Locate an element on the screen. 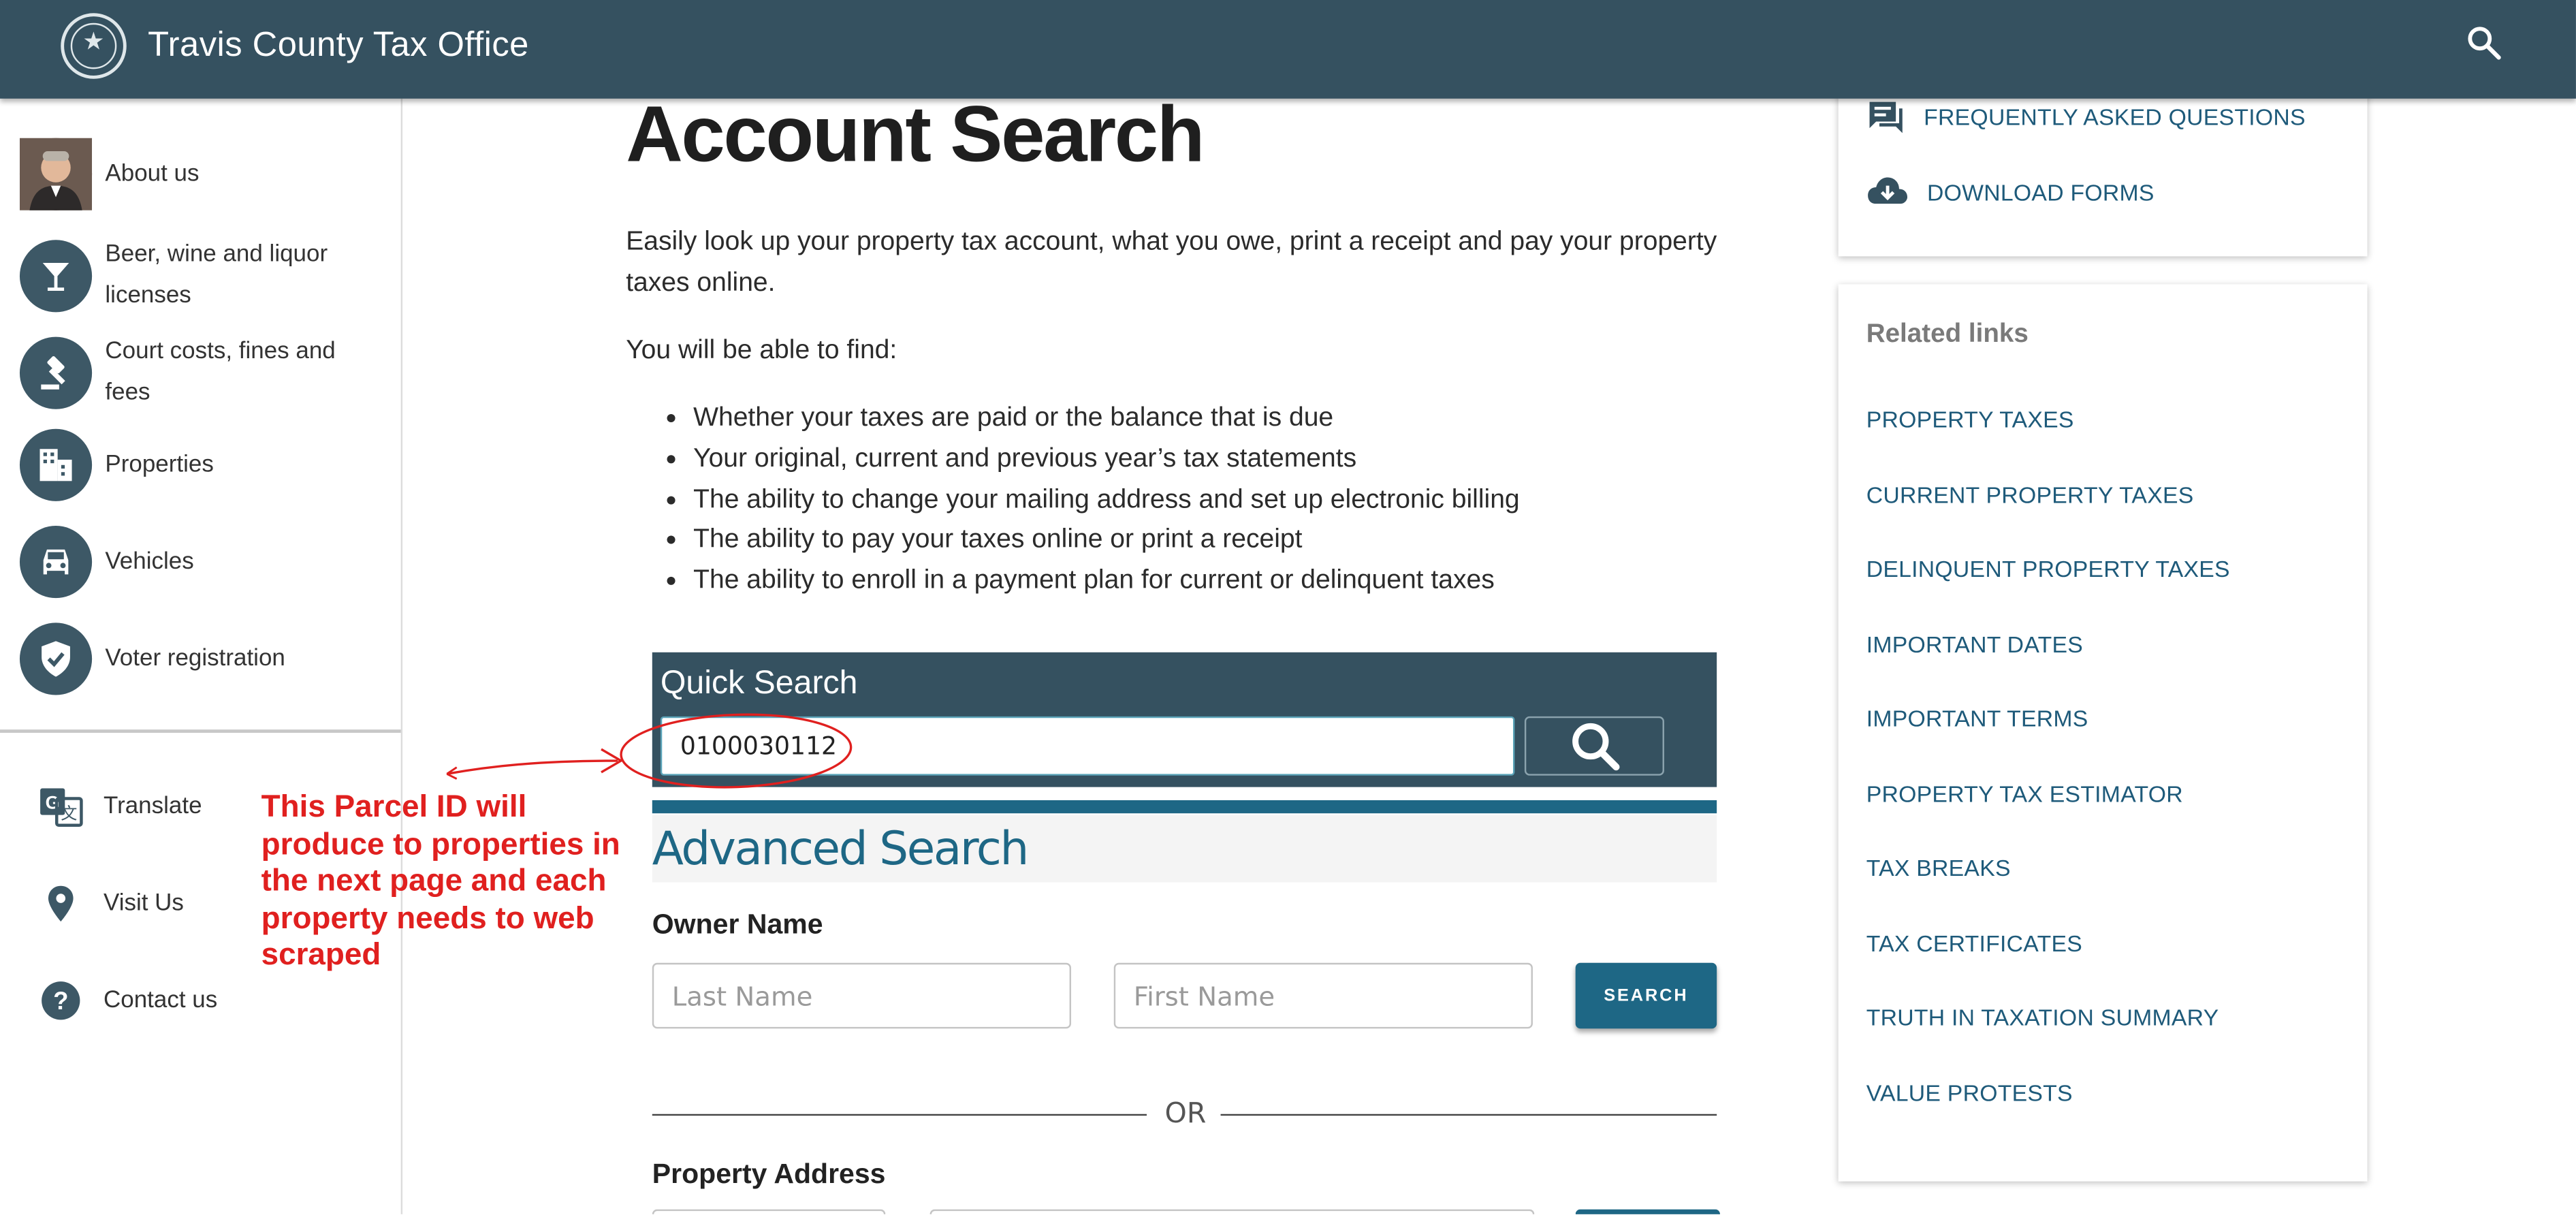 The height and width of the screenshot is (1215, 2576). related-link-current-property-taxes: CURRENT PROPERTY TAXES is located at coordinates (2030, 494).